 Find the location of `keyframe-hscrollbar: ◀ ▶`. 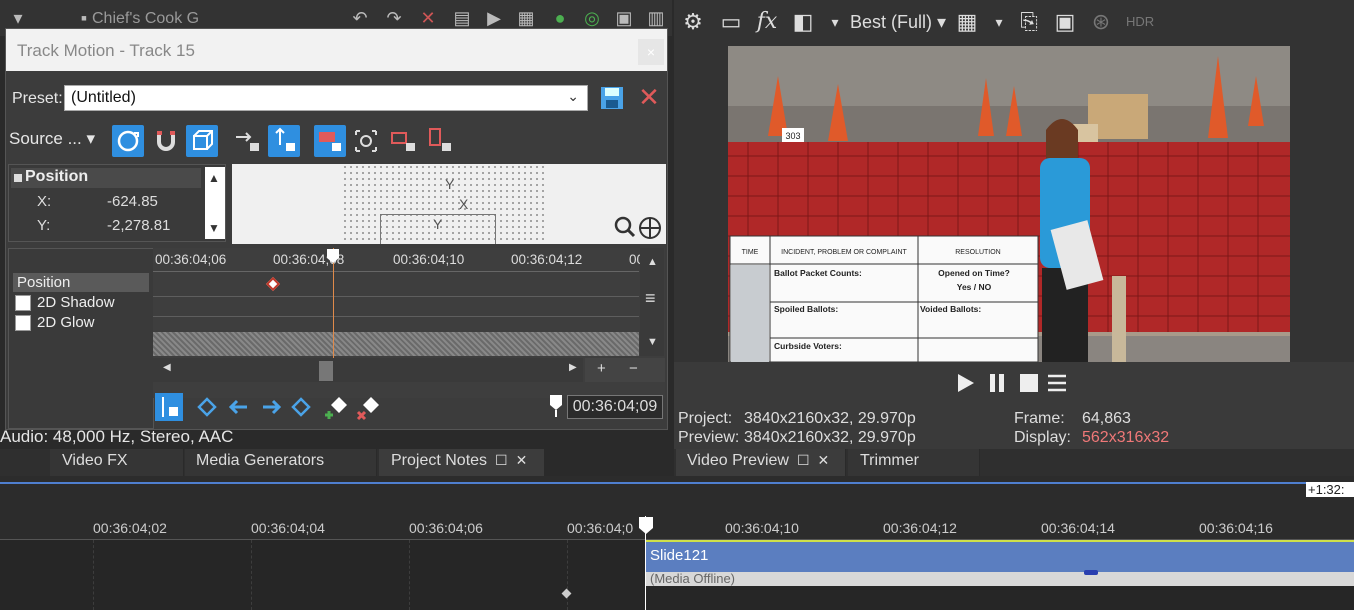

keyframe-hscrollbar: ◀ ▶ is located at coordinates (368, 370).